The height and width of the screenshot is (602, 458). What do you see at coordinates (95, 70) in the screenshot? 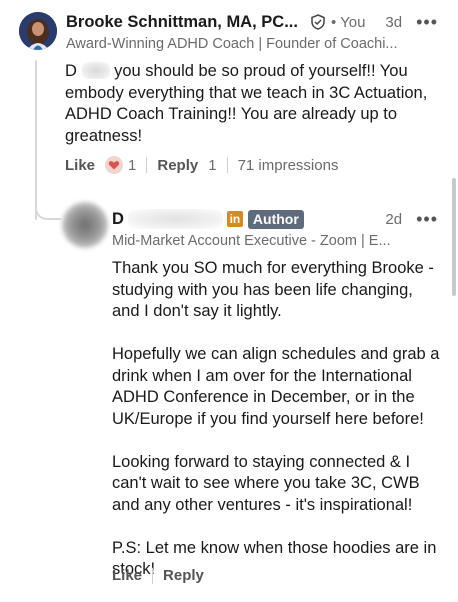
I see `redacted-name` at bounding box center [95, 70].